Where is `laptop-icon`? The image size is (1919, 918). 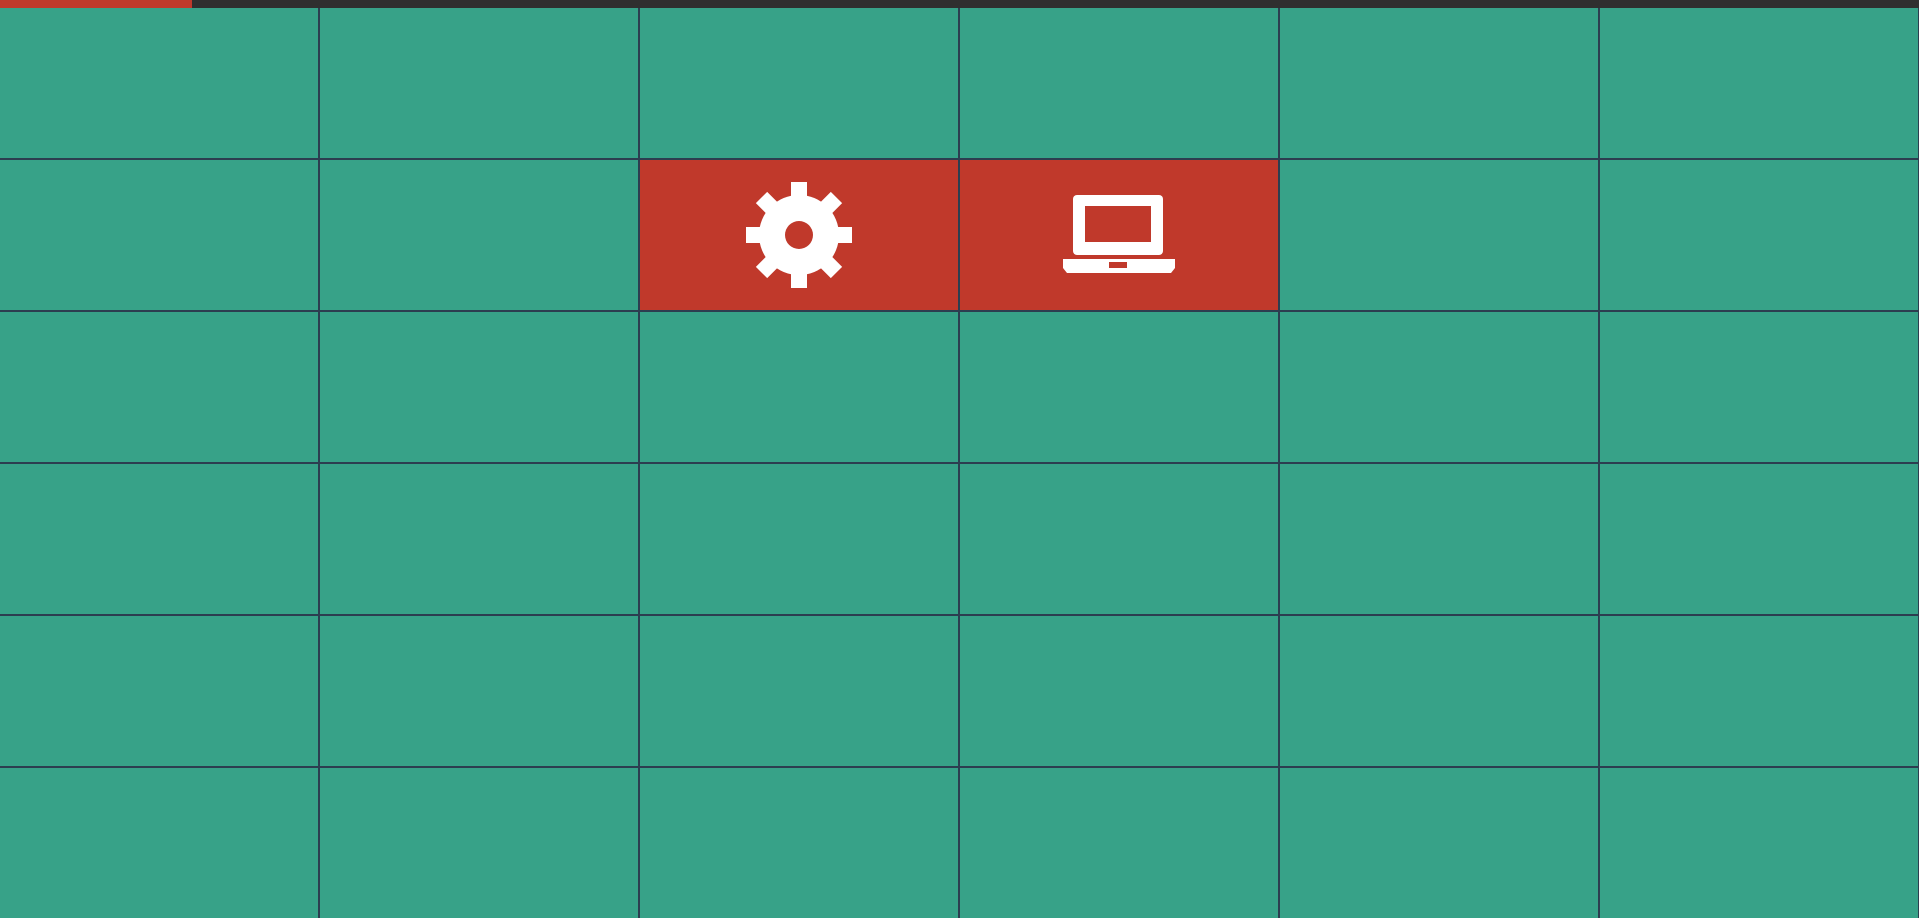 laptop-icon is located at coordinates (1119, 235).